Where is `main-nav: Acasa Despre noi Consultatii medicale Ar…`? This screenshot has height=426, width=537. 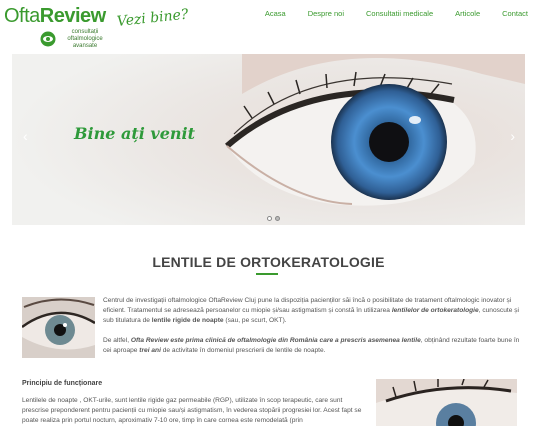 main-nav: Acasa Despre noi Consultatii medicale Ar… is located at coordinates (385, 13).